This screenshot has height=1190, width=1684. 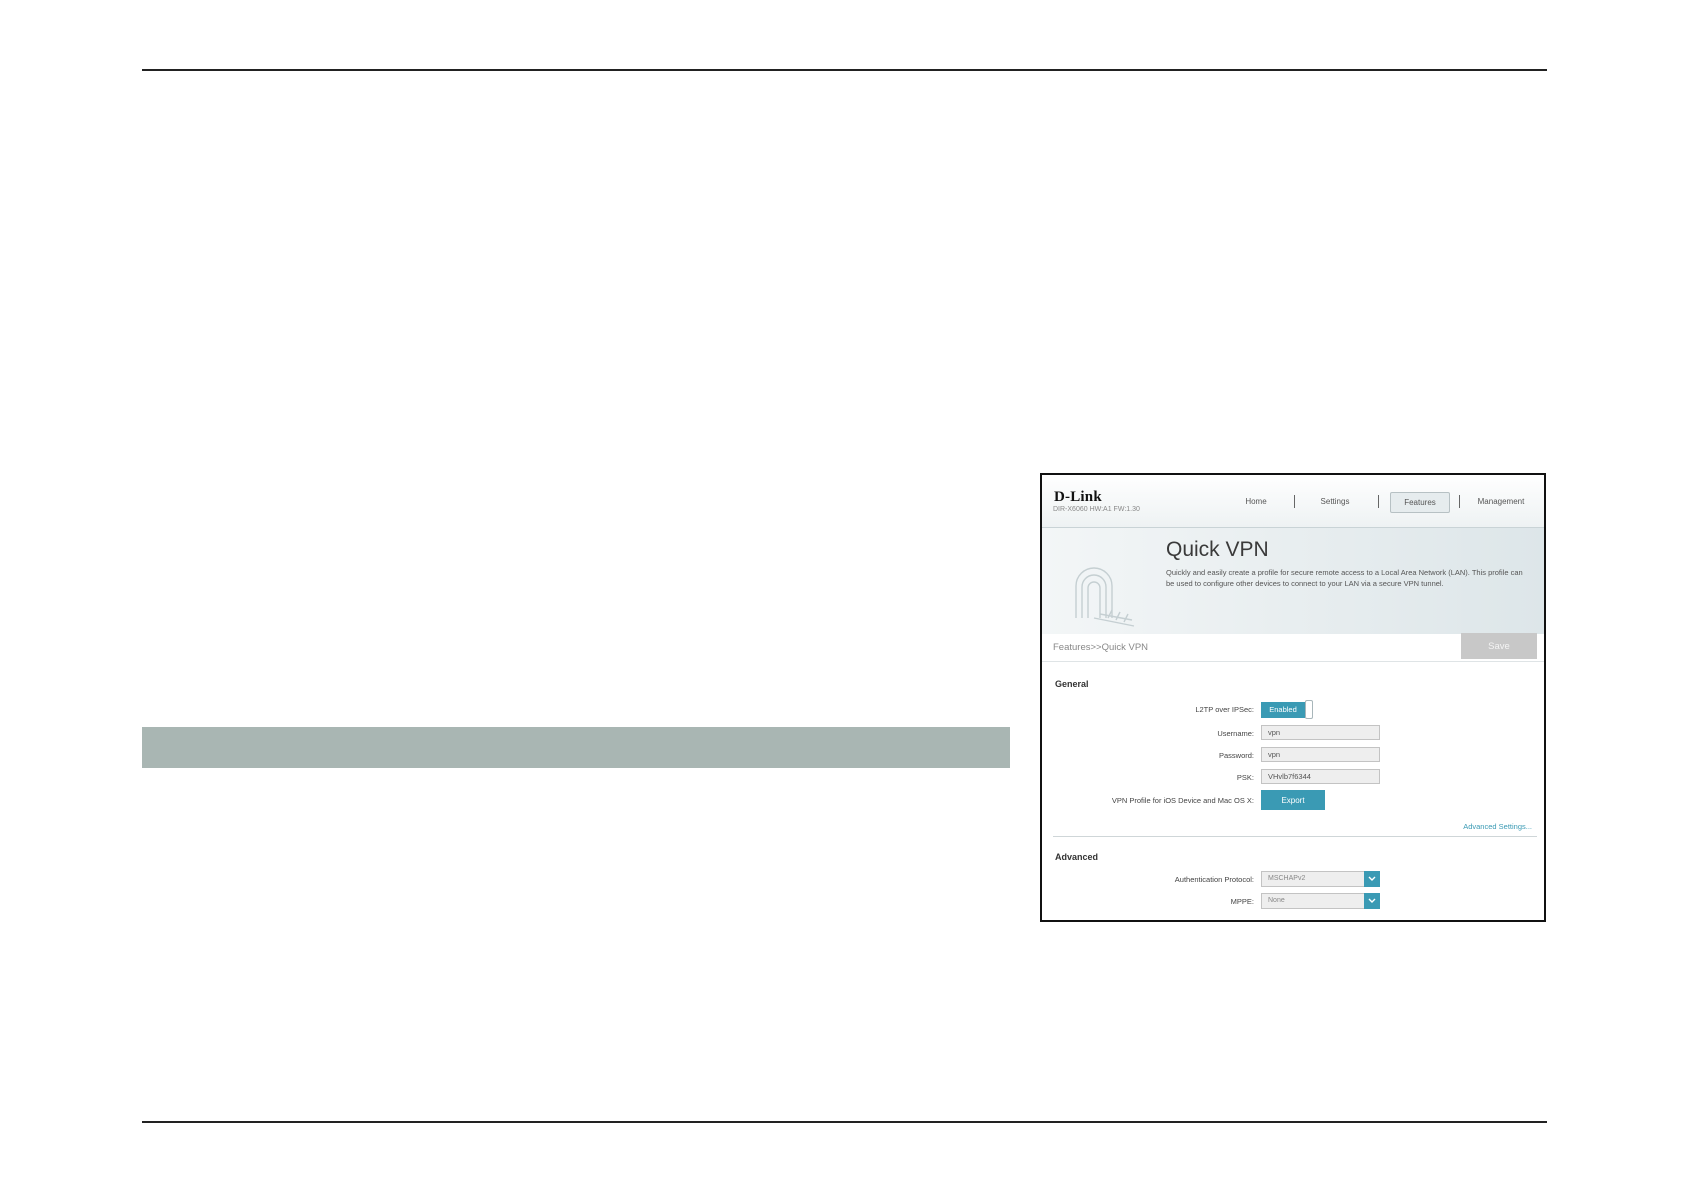 What do you see at coordinates (1236, 755) in the screenshot?
I see `password-label: Password:` at bounding box center [1236, 755].